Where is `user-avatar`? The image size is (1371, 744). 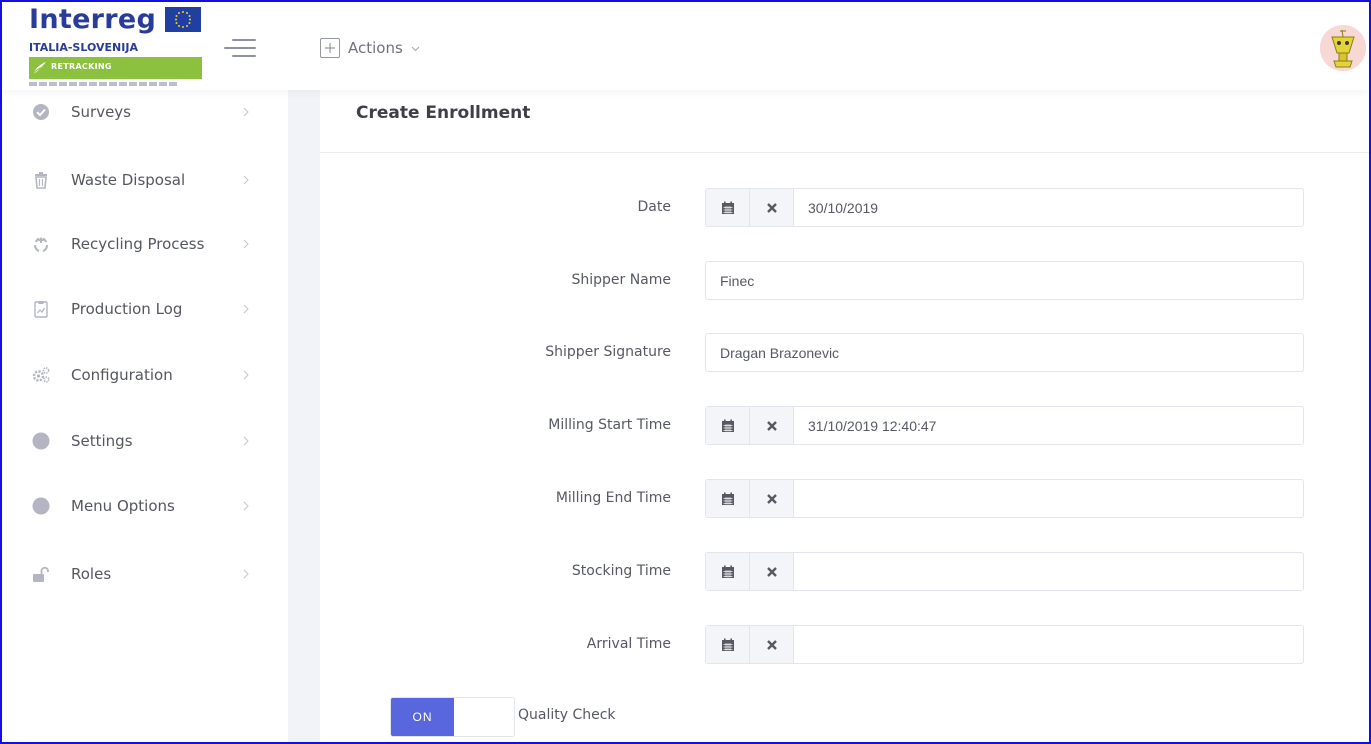 user-avatar is located at coordinates (1343, 48).